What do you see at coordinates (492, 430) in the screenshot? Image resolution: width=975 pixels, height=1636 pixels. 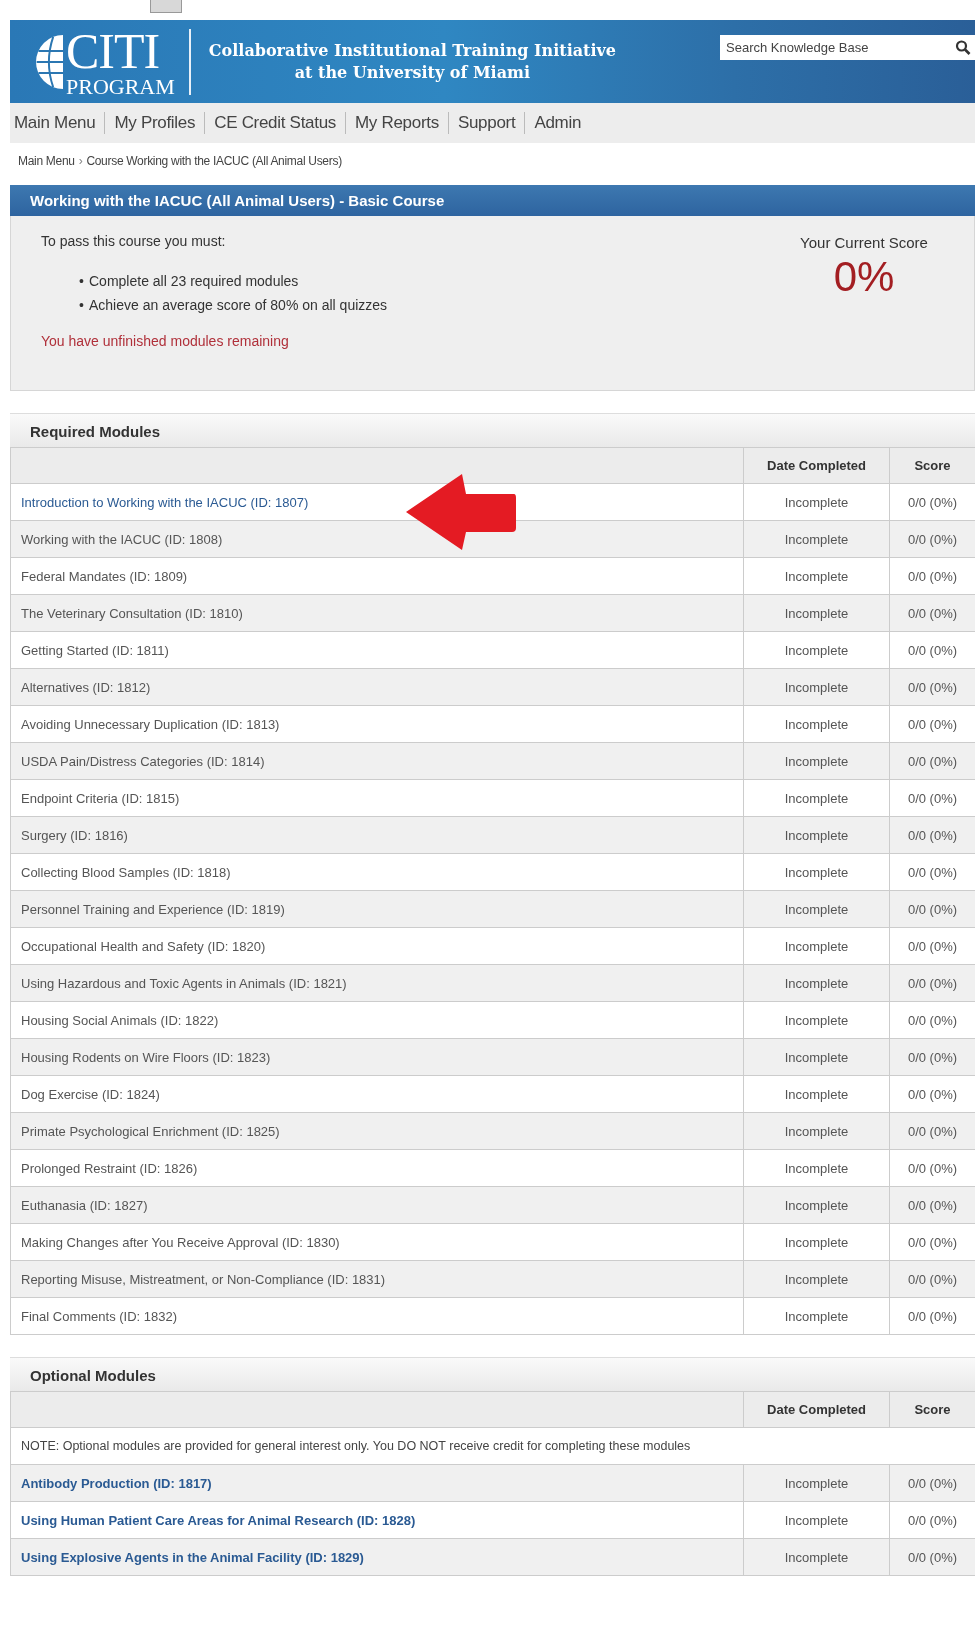 I see `section-header: Required Modules` at bounding box center [492, 430].